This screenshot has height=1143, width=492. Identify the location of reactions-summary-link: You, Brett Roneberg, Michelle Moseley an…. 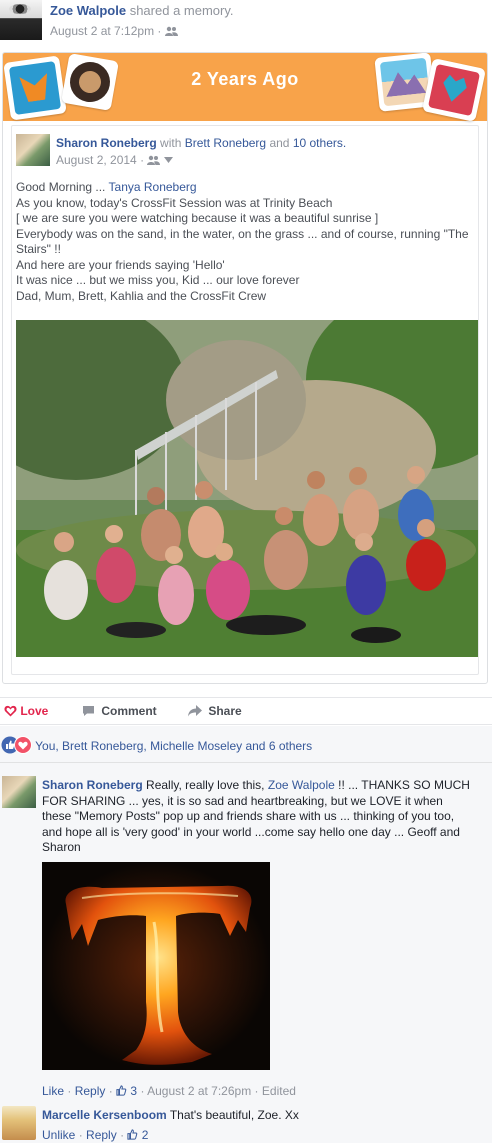
(173, 746).